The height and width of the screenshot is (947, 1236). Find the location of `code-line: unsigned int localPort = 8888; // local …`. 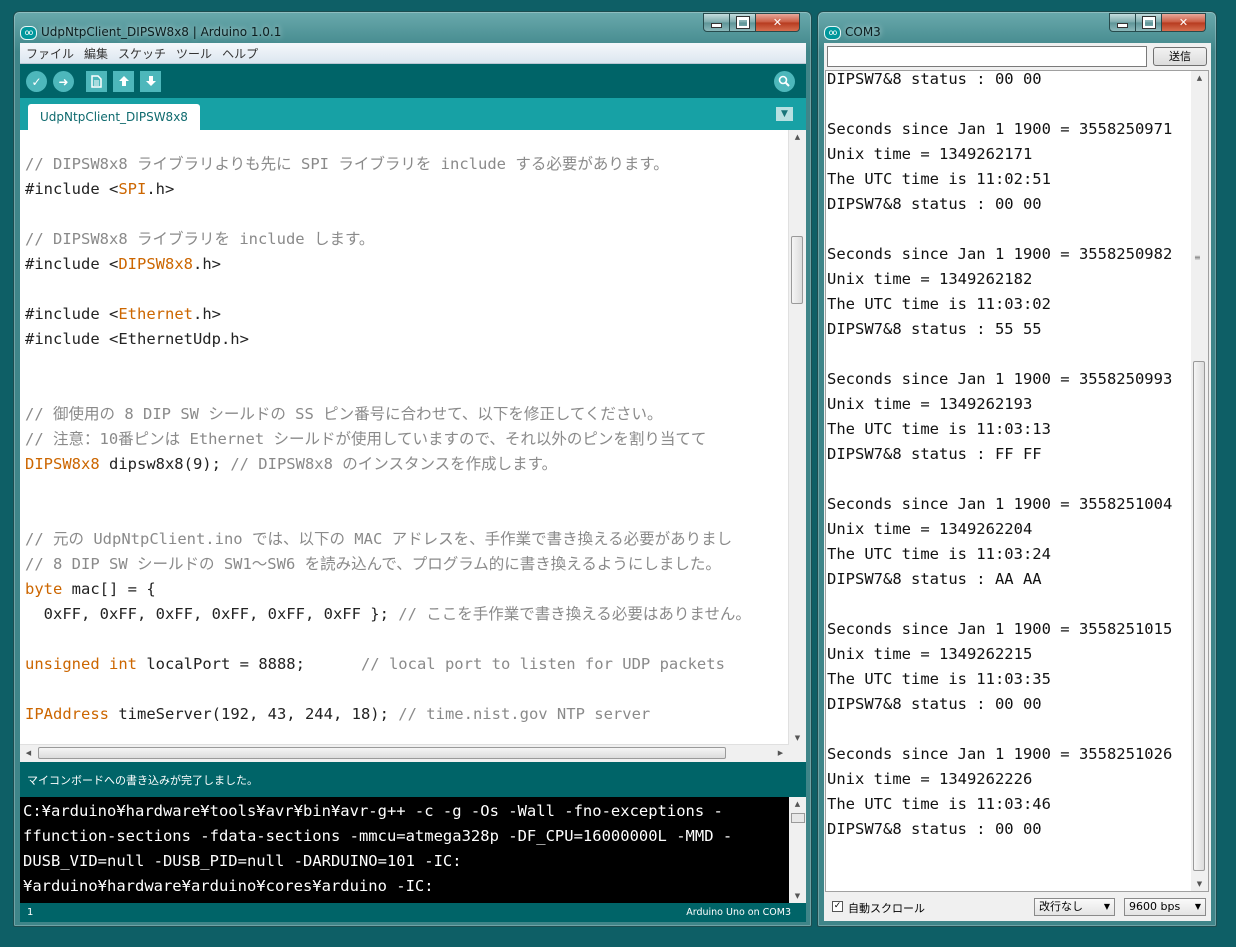

code-line: unsigned int localPort = 8888; // local … is located at coordinates (405, 664).